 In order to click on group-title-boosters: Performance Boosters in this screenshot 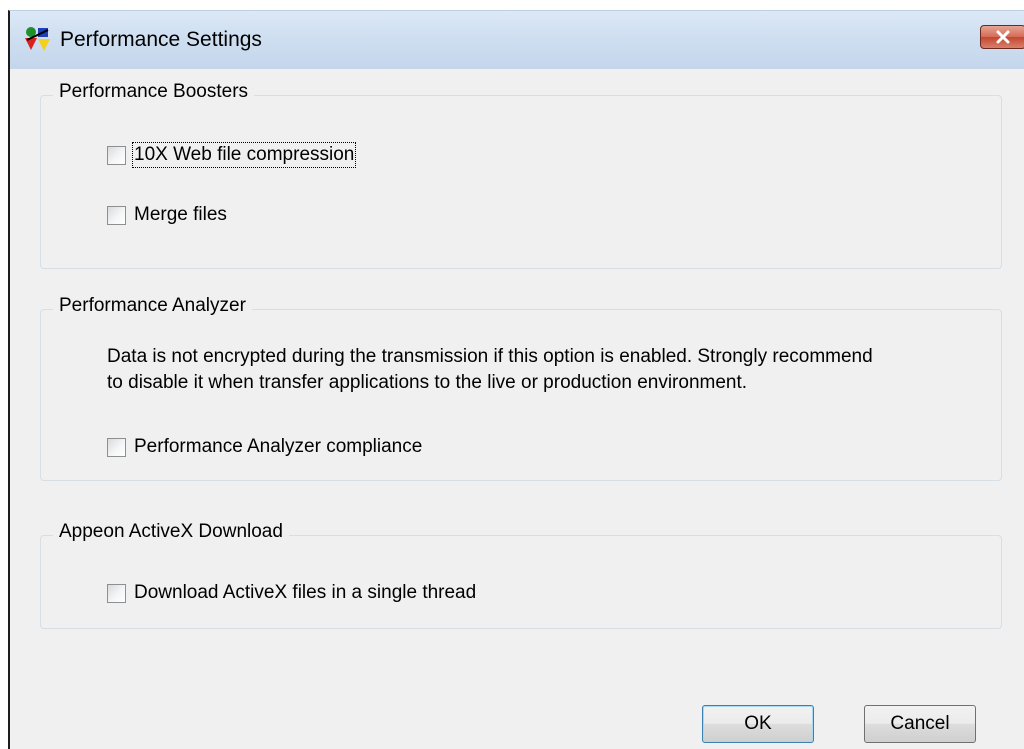, I will do `click(154, 92)`.